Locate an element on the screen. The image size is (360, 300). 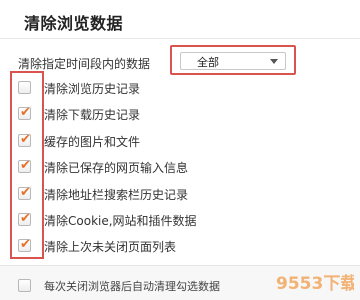
option-cached-files: ✔ 缓存的图片和文件 is located at coordinates (168, 141).